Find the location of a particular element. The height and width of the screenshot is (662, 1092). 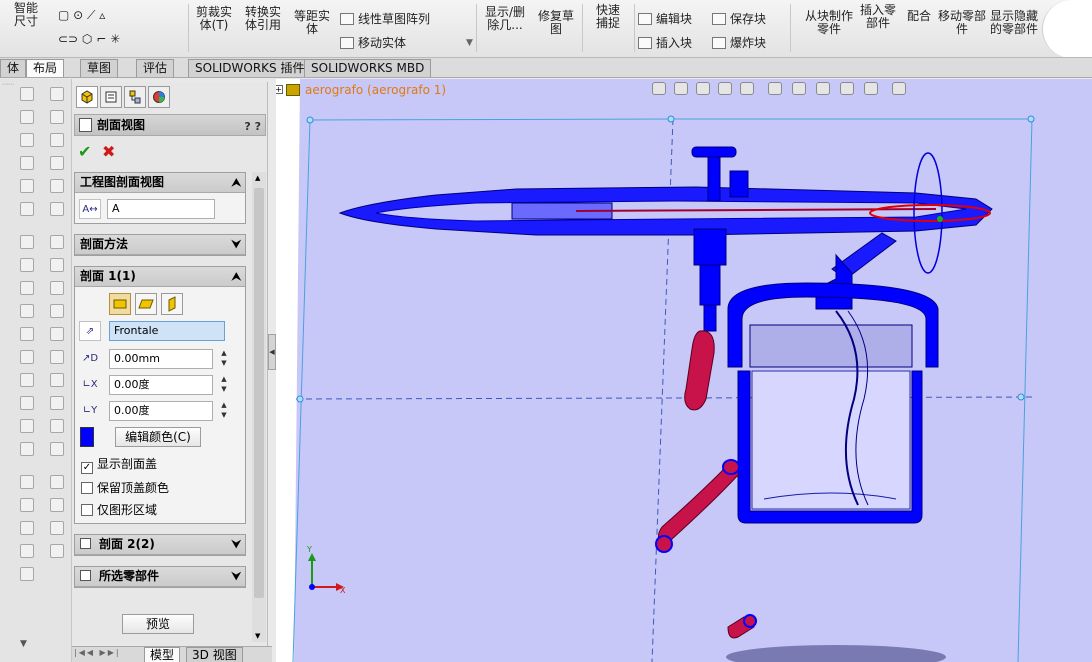

section-plane-input: Frontale is located at coordinates (167, 331).